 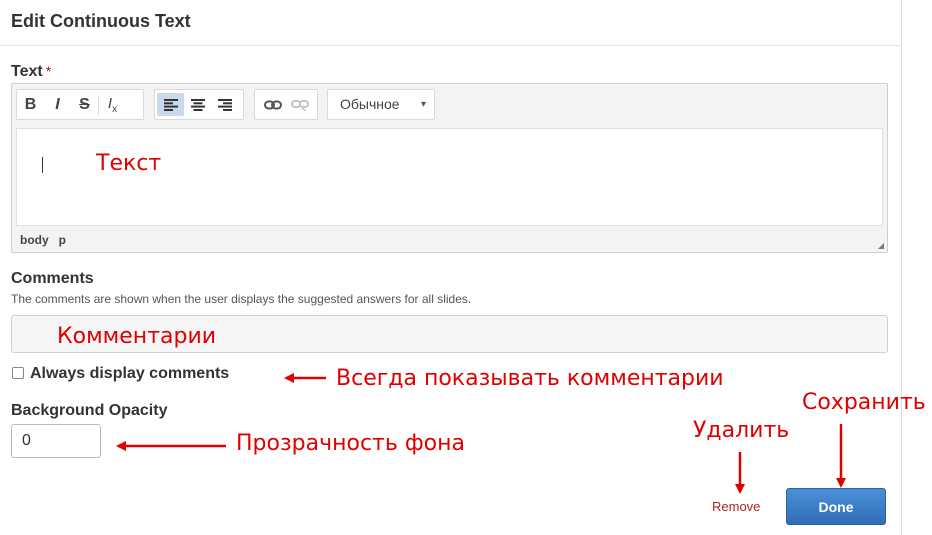 I want to click on align-left-icon, so click(x=170, y=104).